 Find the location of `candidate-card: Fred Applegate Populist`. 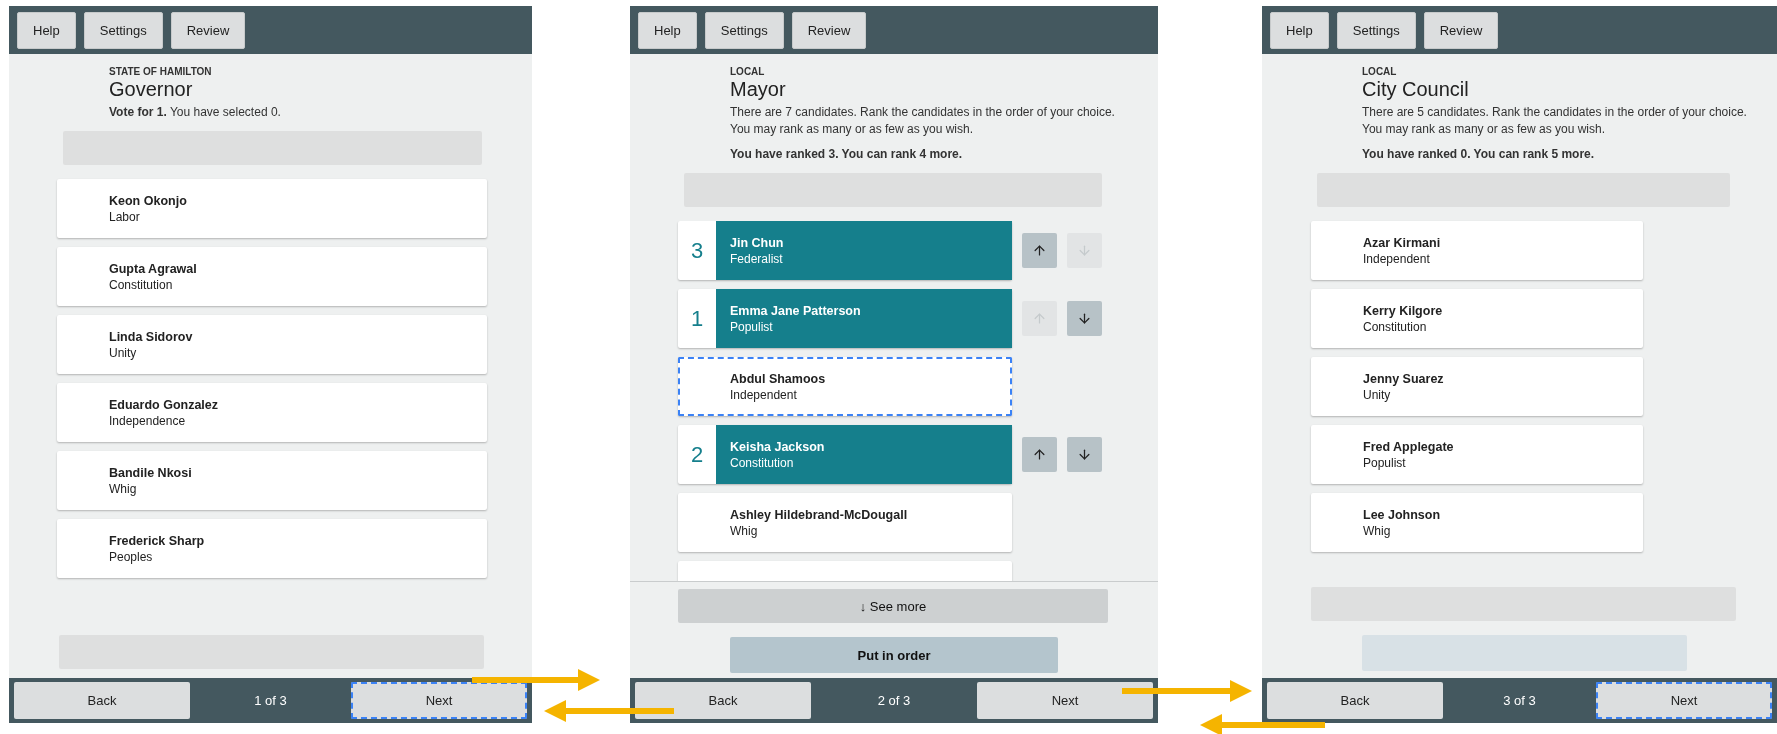

candidate-card: Fred Applegate Populist is located at coordinates (1477, 454).